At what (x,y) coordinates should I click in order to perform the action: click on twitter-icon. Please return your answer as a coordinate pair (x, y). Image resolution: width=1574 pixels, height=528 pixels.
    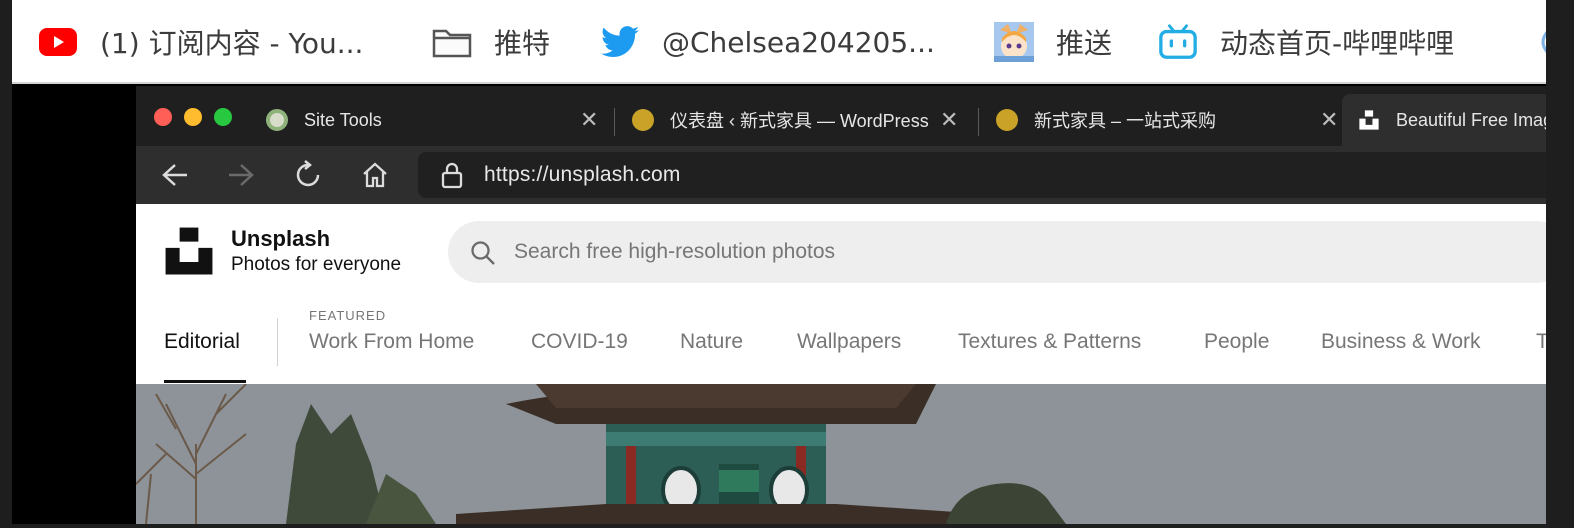
    Looking at the image, I should click on (620, 42).